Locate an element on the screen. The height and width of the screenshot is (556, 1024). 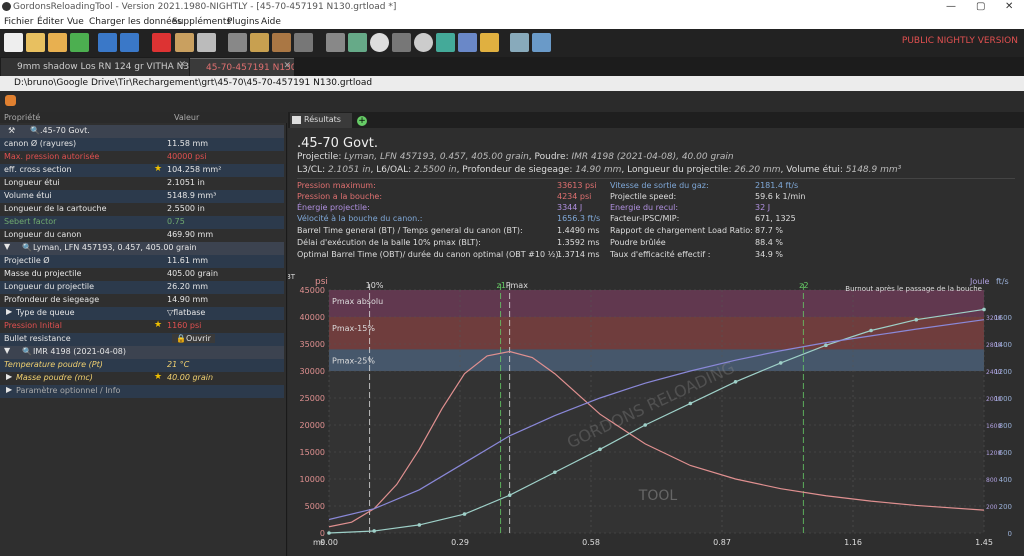
stat-label: Energie du recul: is located at coordinates (644, 207).